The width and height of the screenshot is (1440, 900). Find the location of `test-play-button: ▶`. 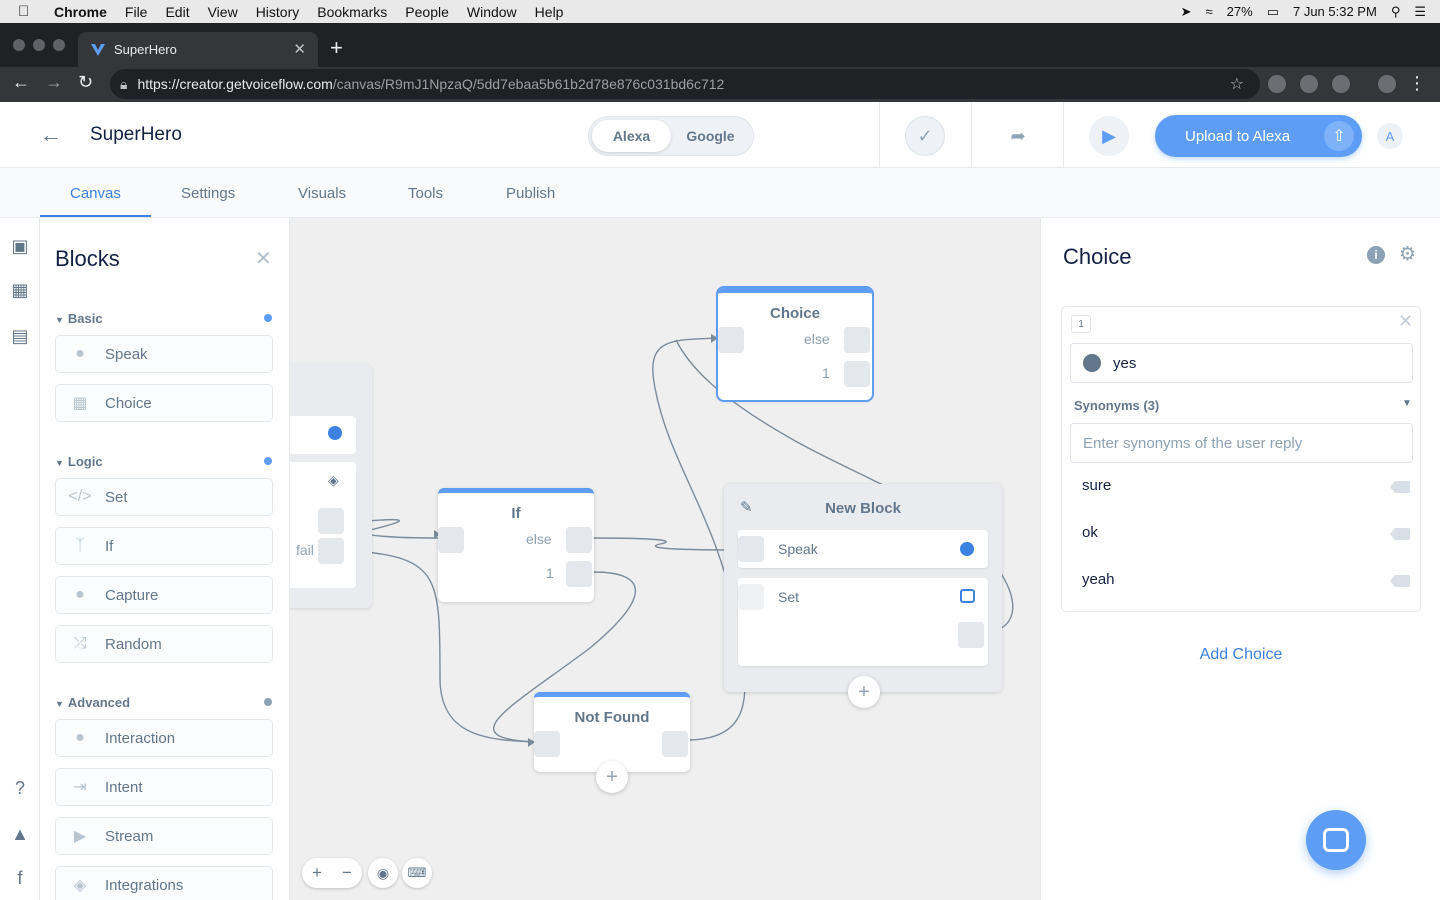

test-play-button: ▶ is located at coordinates (1109, 136).